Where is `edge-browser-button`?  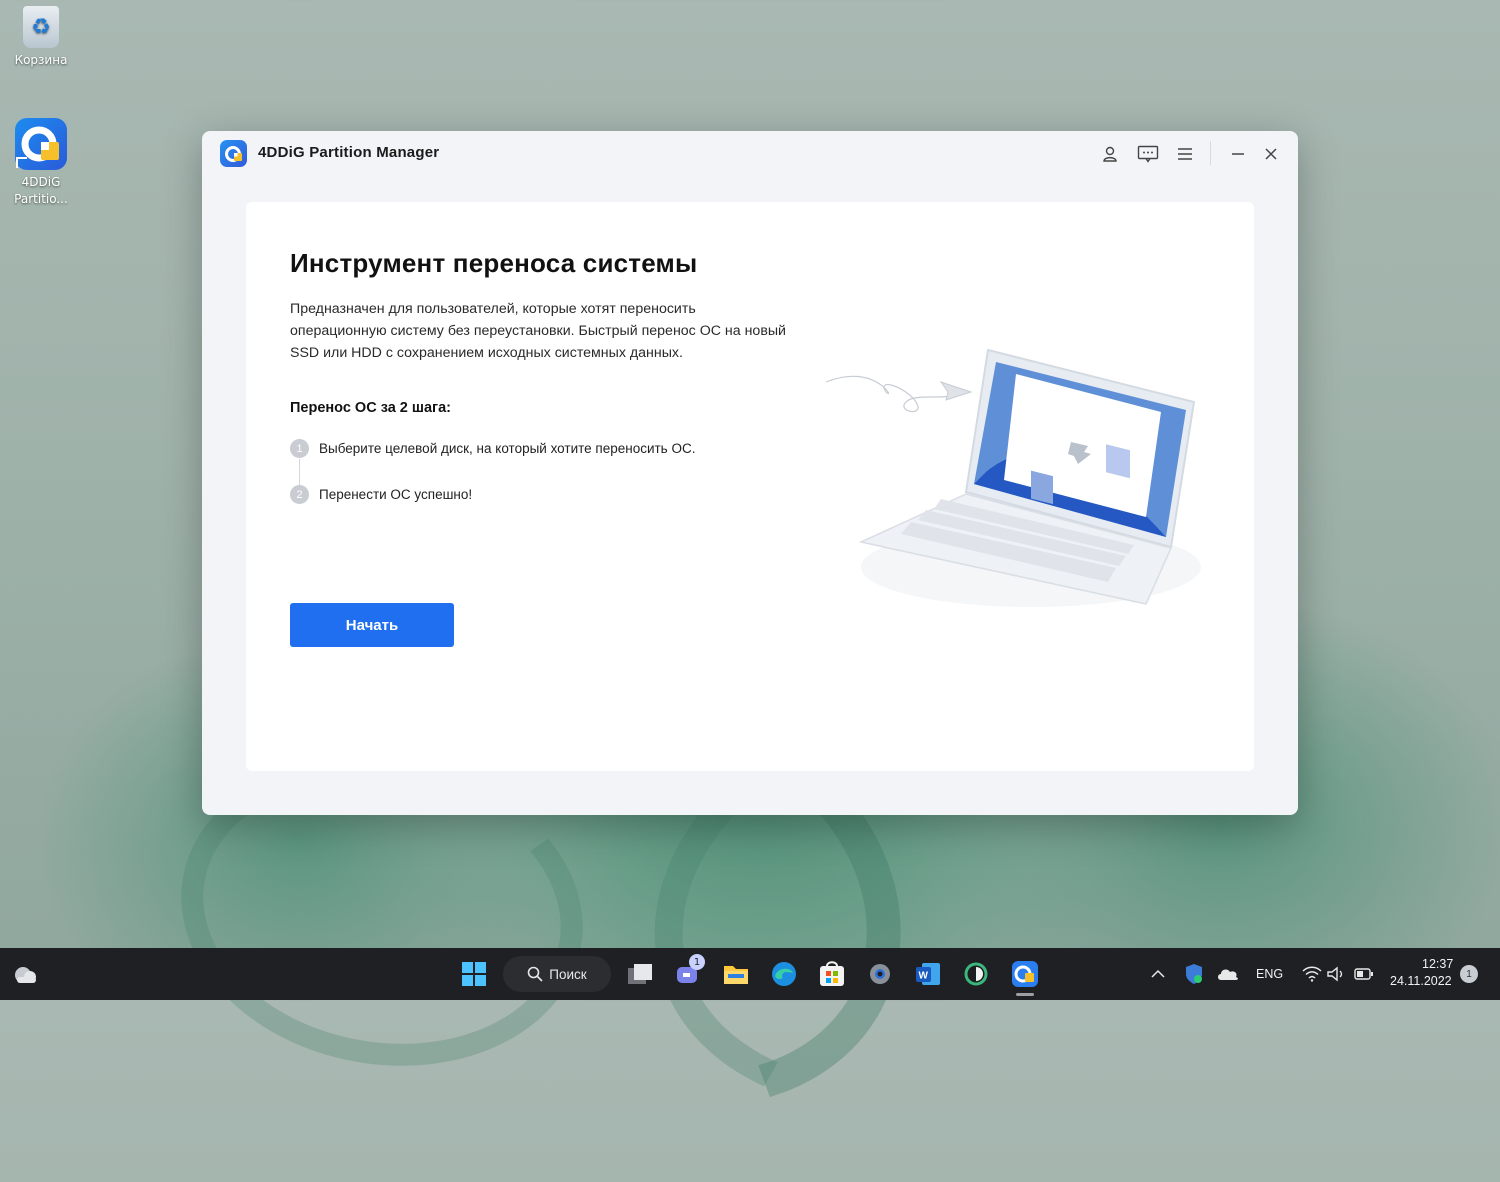 edge-browser-button is located at coordinates (784, 974).